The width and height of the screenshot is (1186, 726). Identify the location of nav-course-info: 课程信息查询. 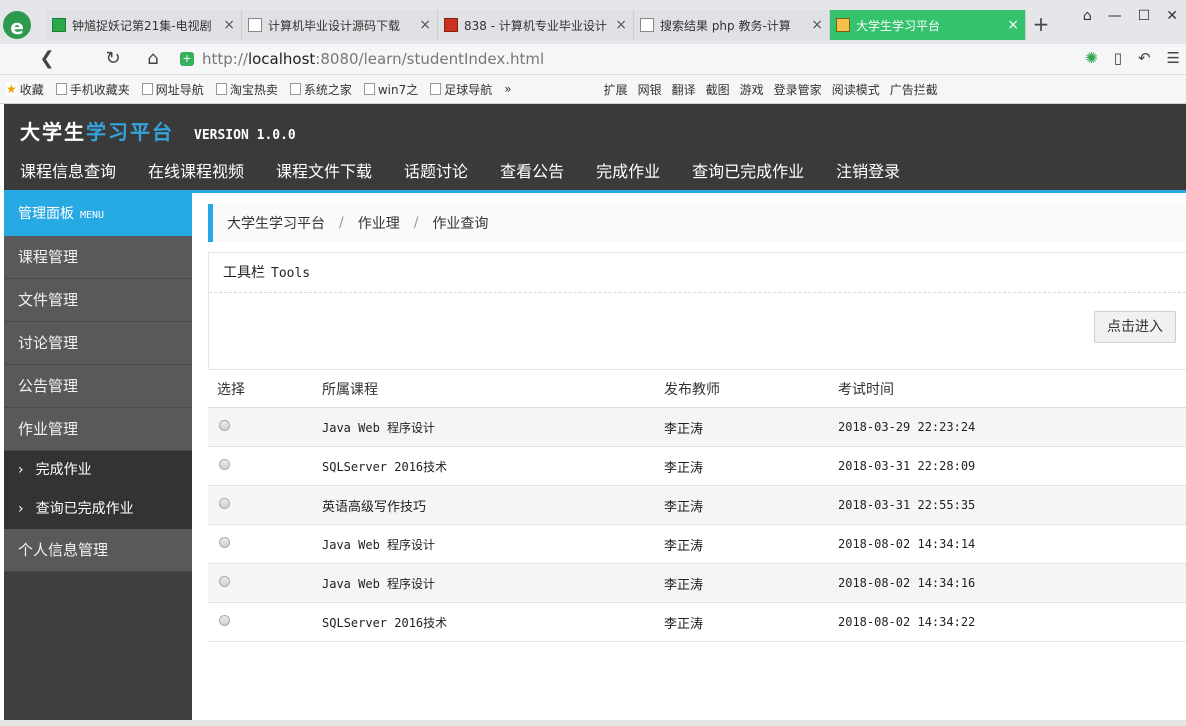
(68, 172).